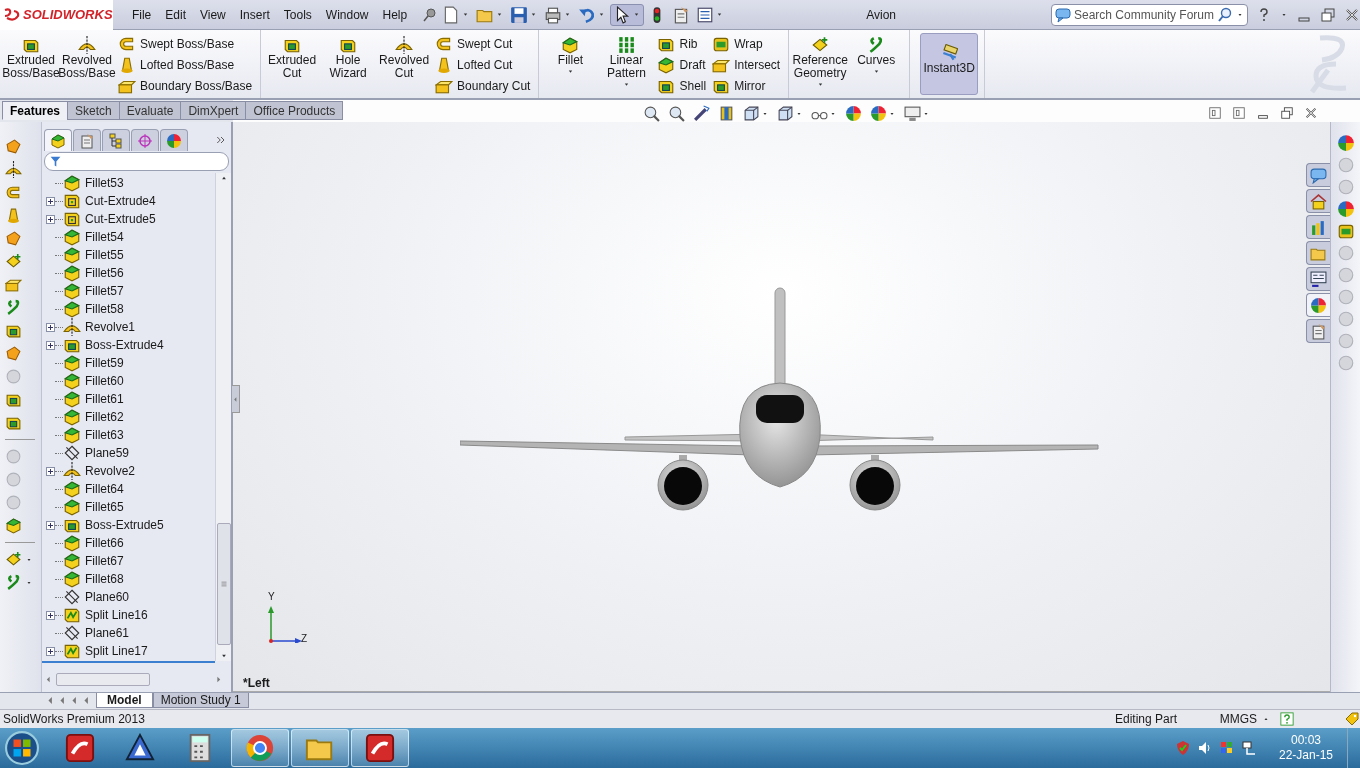 The width and height of the screenshot is (1360, 768). I want to click on ribbon-button: Draft, so click(682, 65).